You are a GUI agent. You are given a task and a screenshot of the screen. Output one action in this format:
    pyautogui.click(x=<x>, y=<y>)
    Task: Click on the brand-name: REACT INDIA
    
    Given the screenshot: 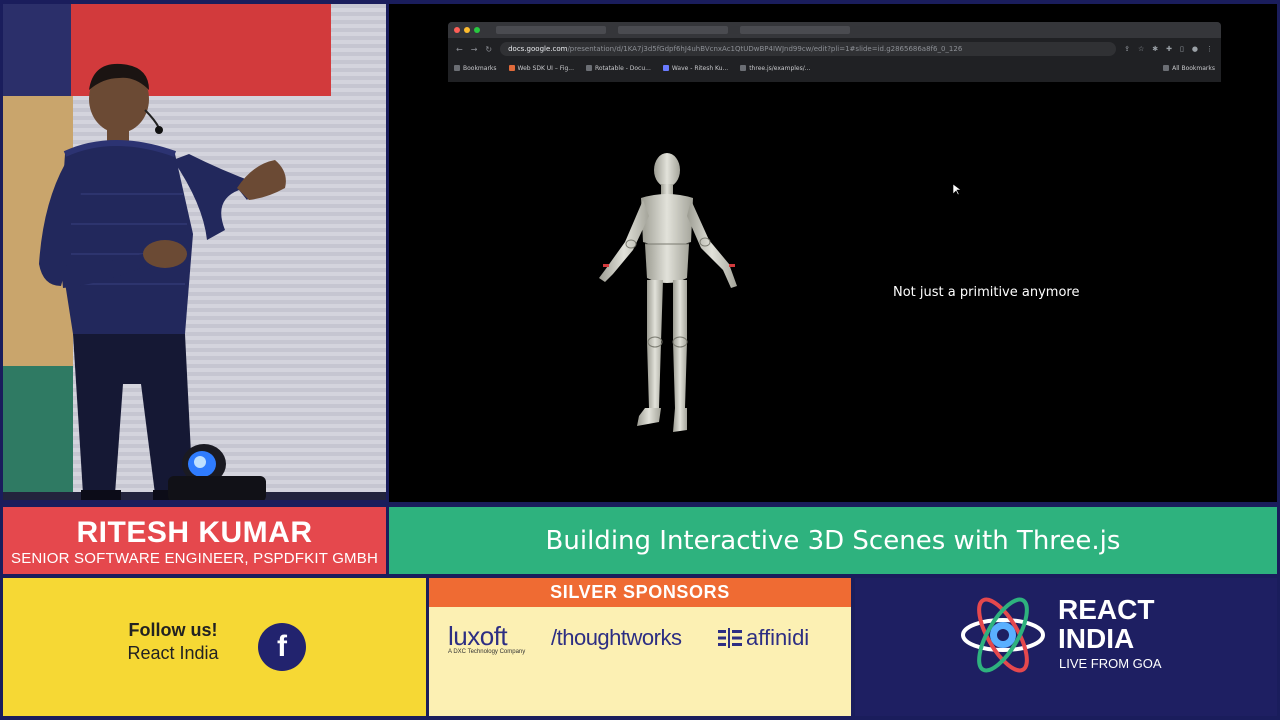 What is the action you would take?
    pyautogui.click(x=1106, y=624)
    